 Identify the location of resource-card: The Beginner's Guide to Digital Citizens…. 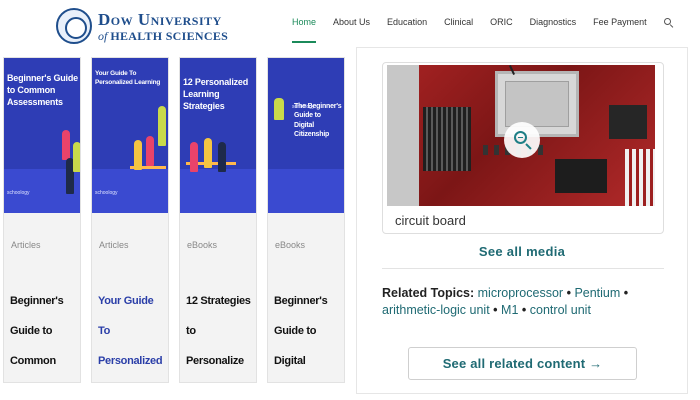
(306, 220).